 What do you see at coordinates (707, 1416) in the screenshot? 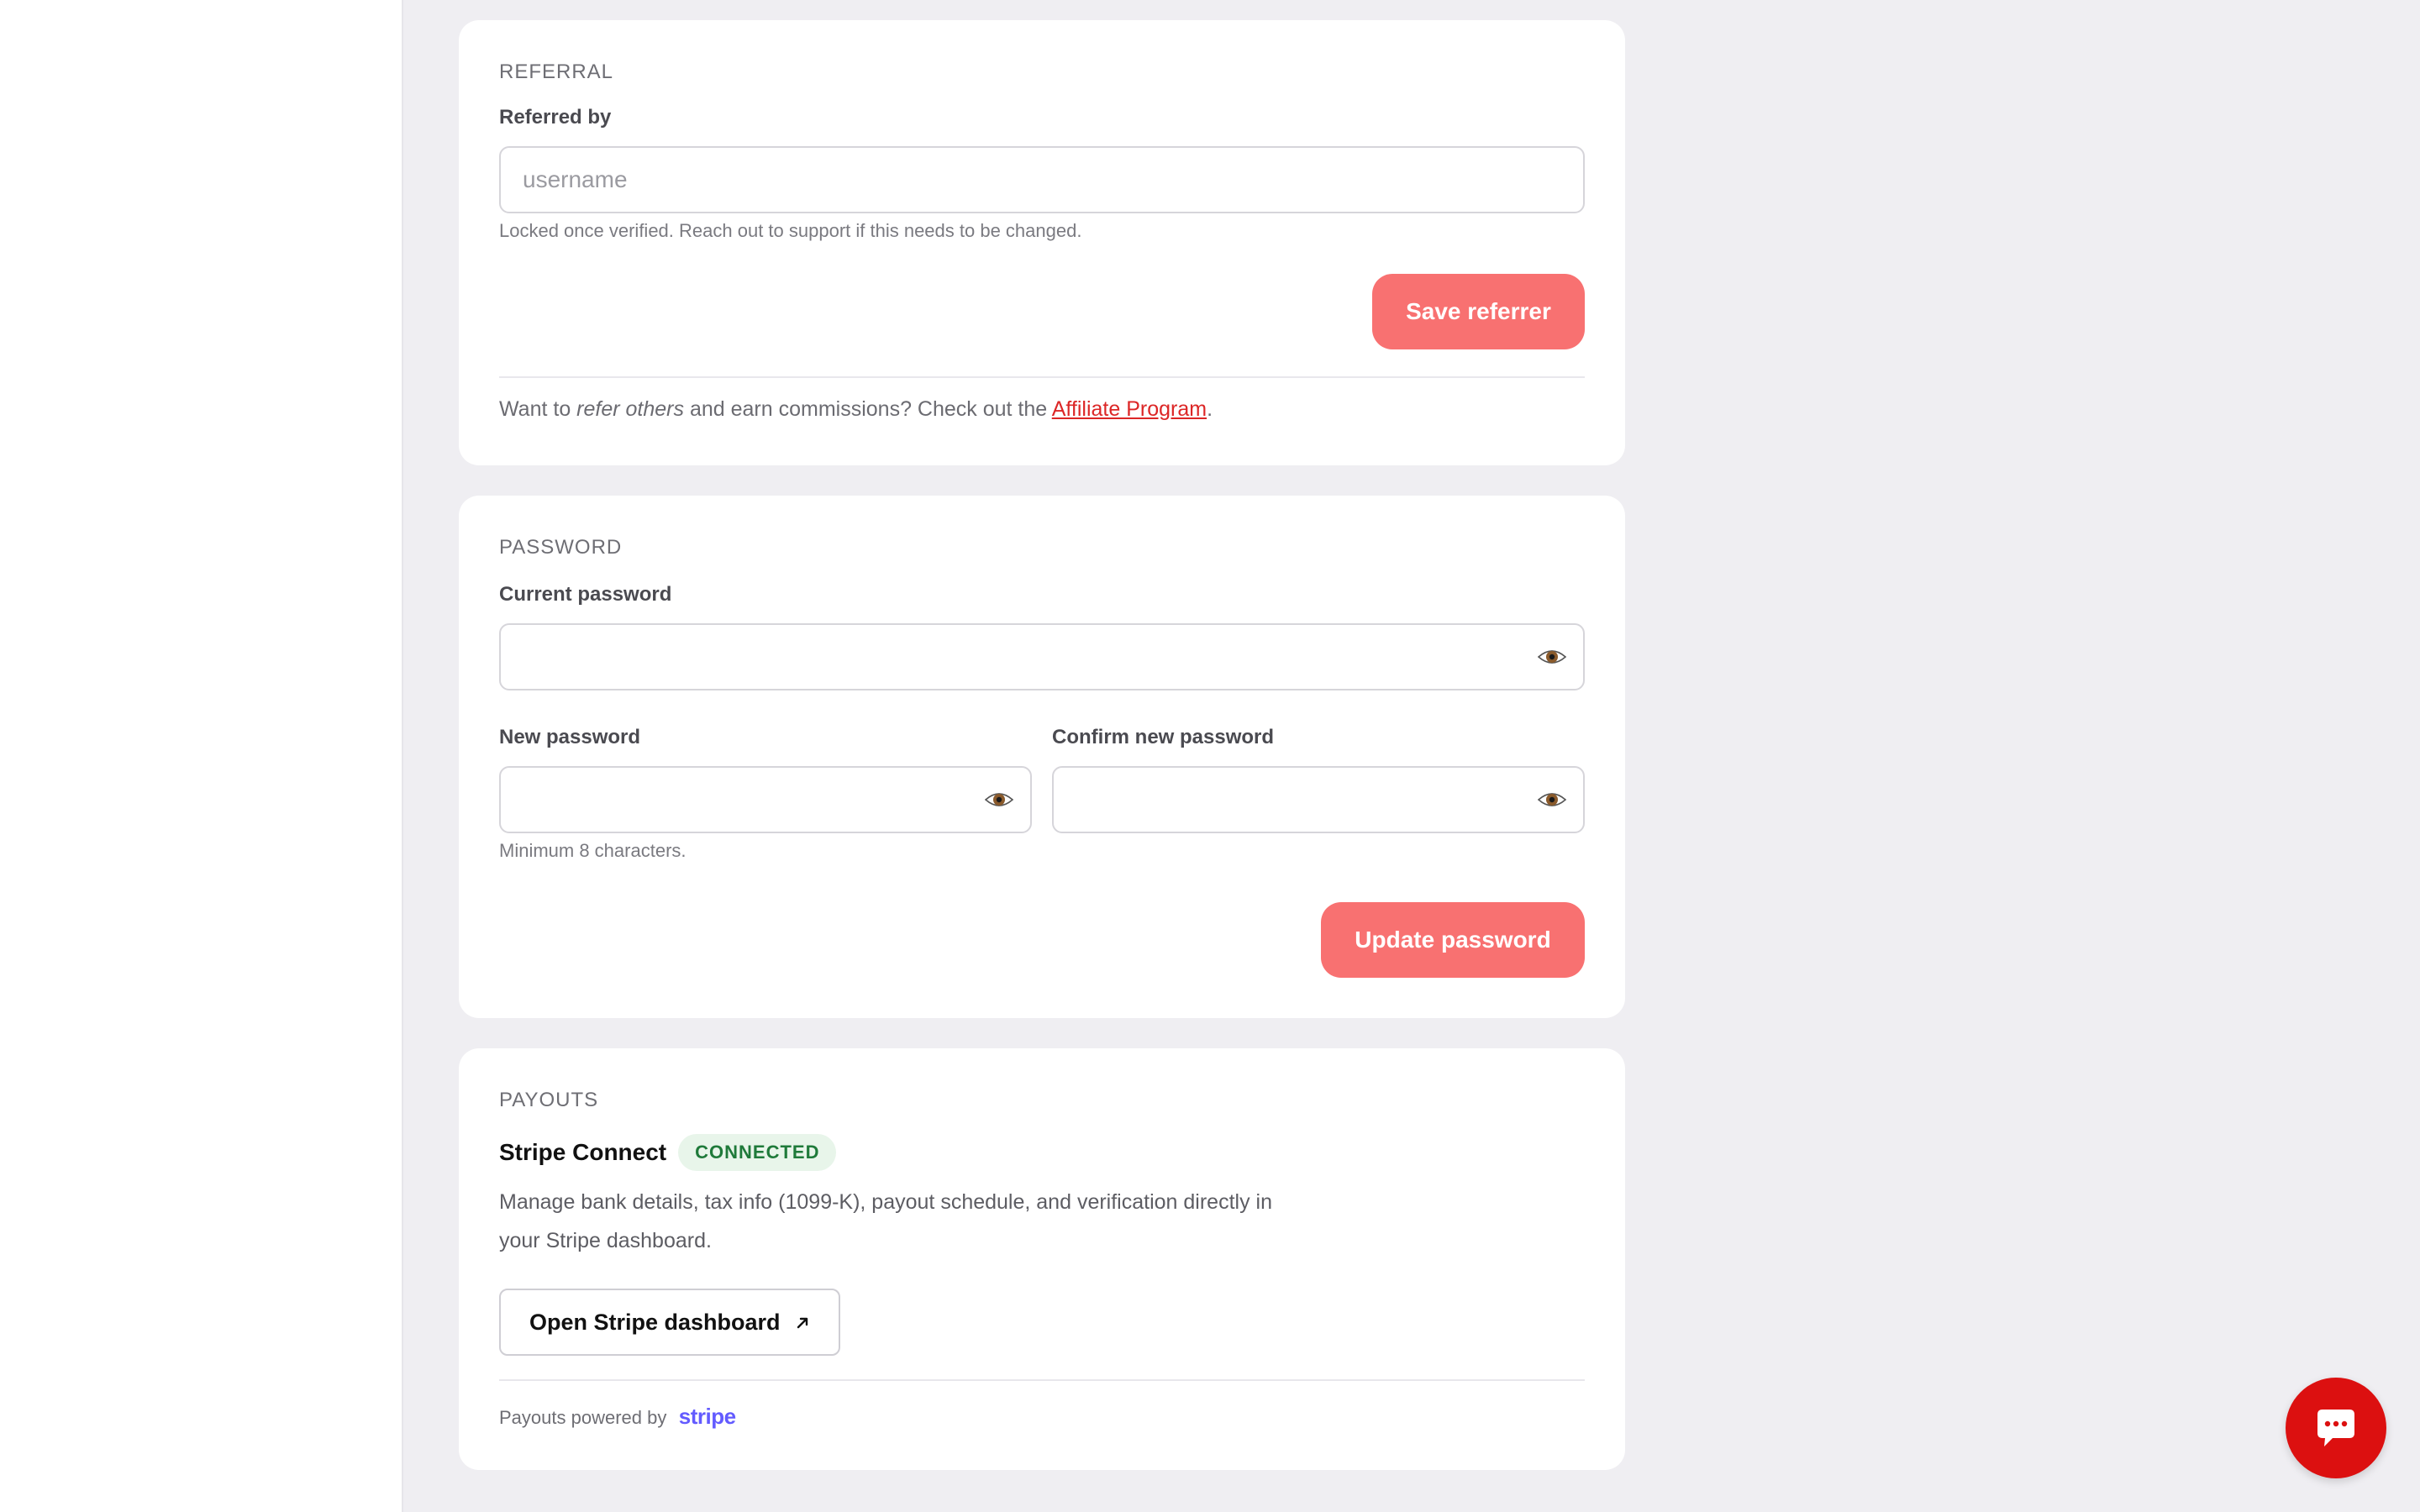
I see `stripe-logo: stripe` at bounding box center [707, 1416].